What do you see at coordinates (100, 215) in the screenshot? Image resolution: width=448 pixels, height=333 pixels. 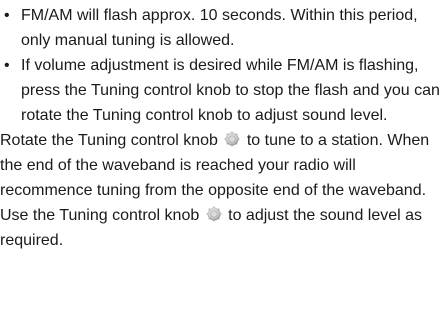 I see `paragraph-text-start: Use the Tuning control knob` at bounding box center [100, 215].